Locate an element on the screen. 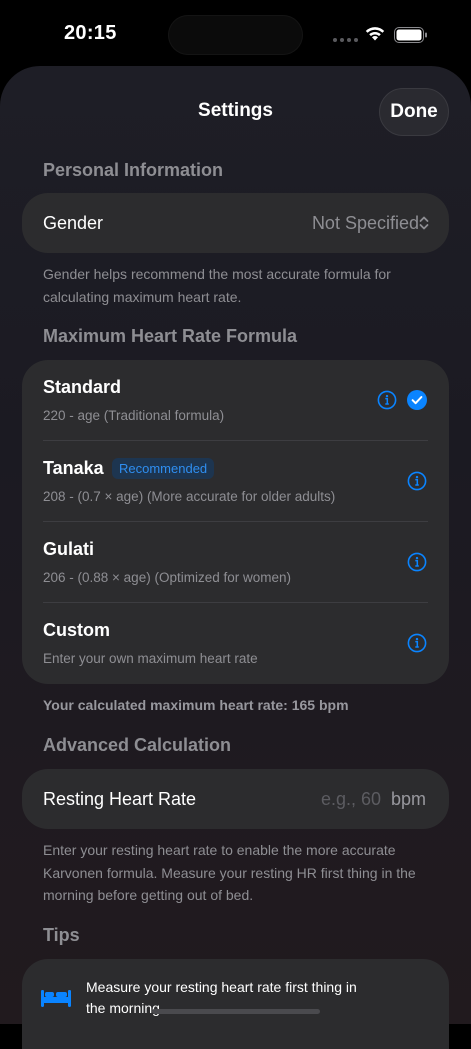 The height and width of the screenshot is (1049, 471). formula-desc: 220 - age (Traditional formula) is located at coordinates (134, 415).